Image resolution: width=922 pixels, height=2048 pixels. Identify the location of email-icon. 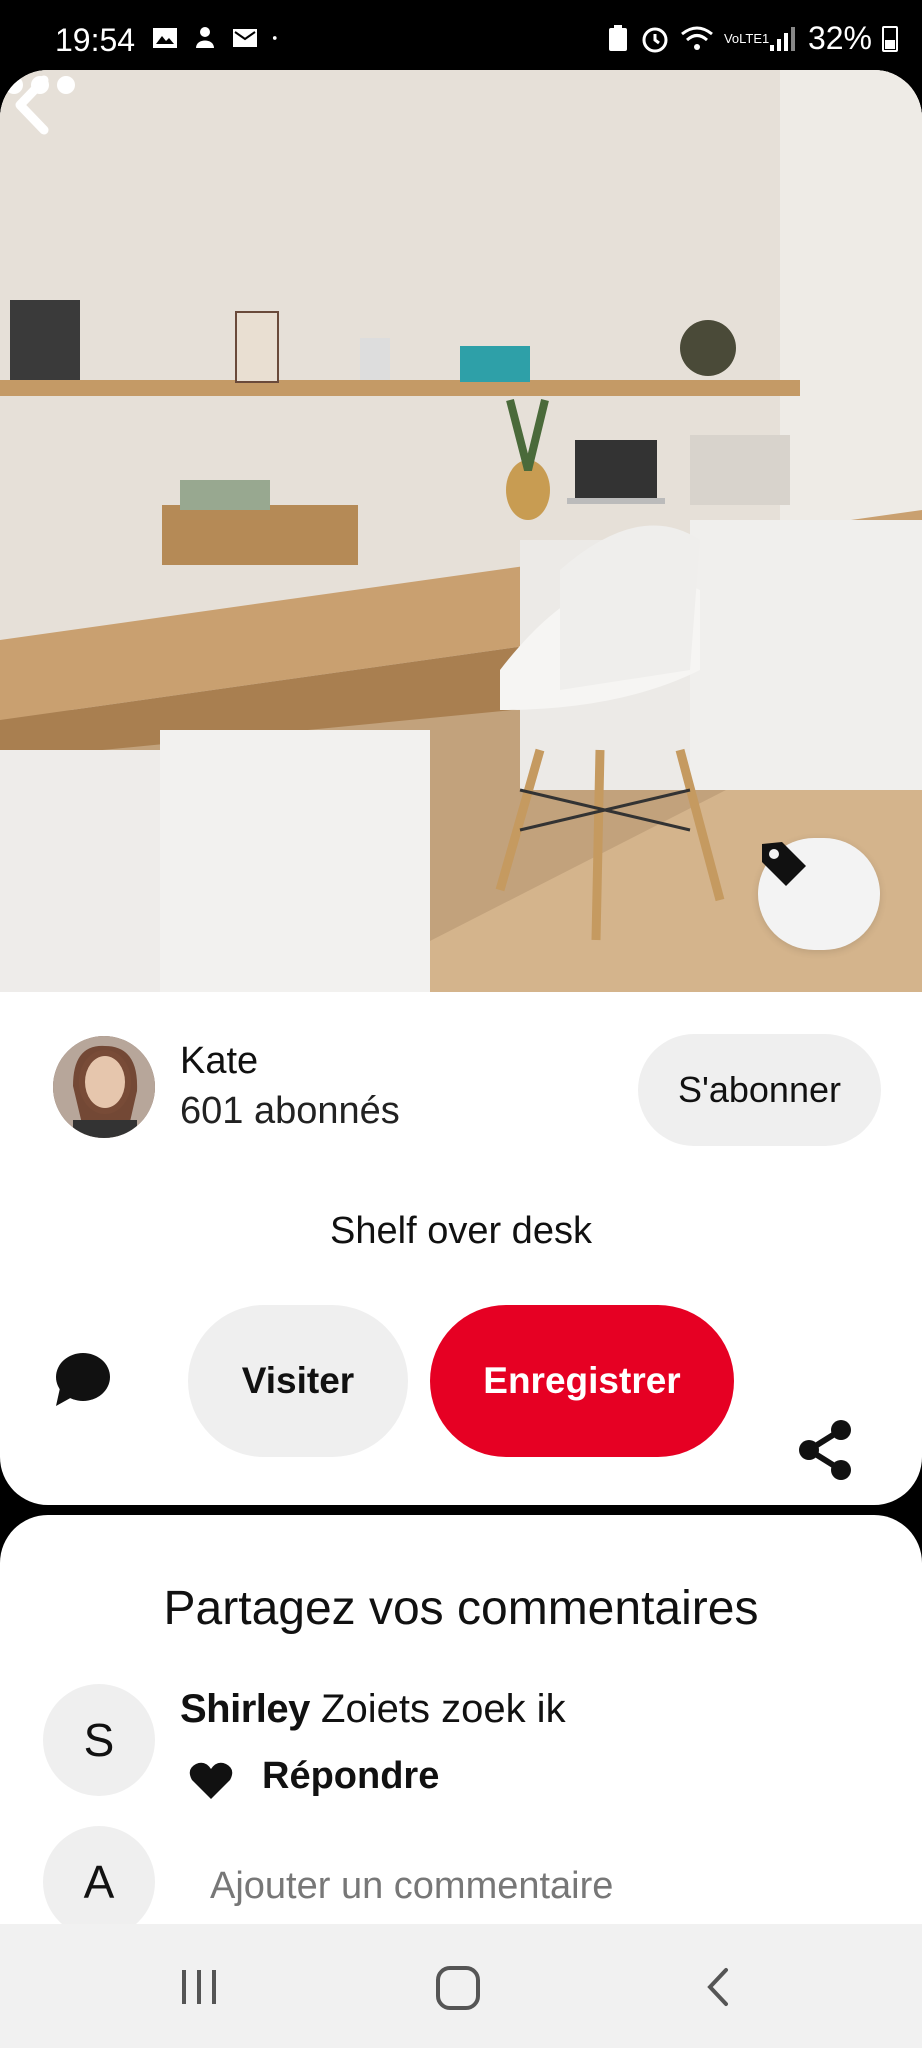
(245, 38).